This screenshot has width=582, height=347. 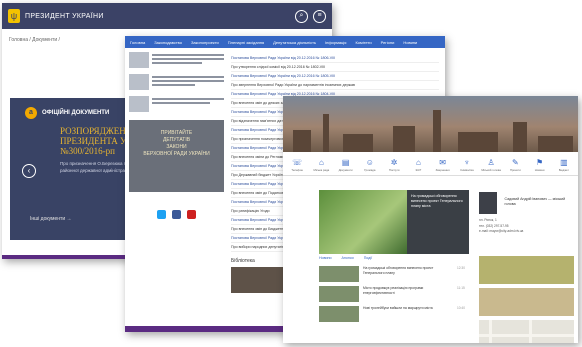 What do you see at coordinates (394, 170) in the screenshot?
I see `service-label: Послуги` at bounding box center [394, 170].